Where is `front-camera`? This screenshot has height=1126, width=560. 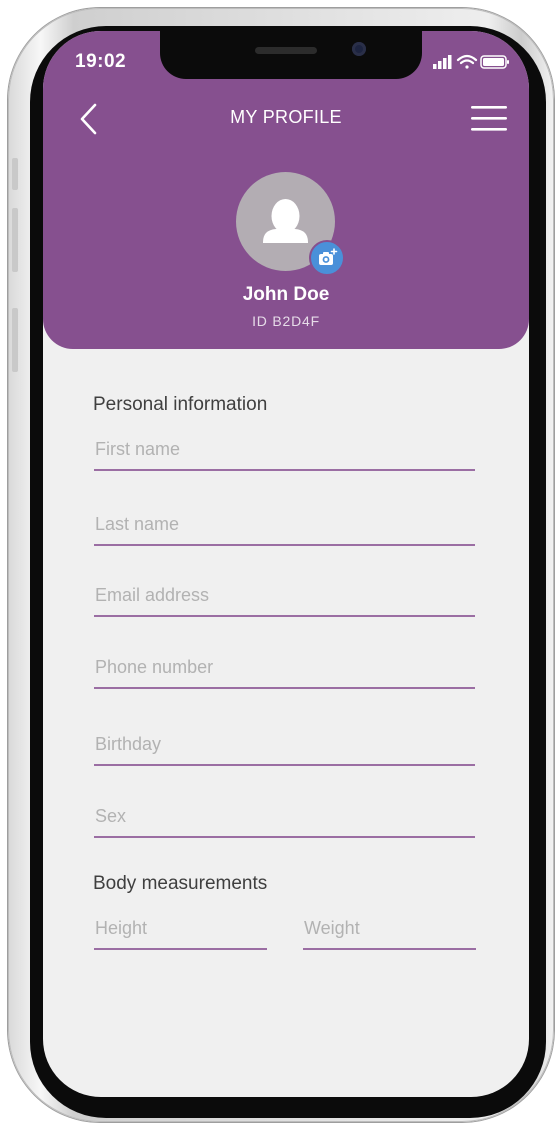
front-camera is located at coordinates (359, 49).